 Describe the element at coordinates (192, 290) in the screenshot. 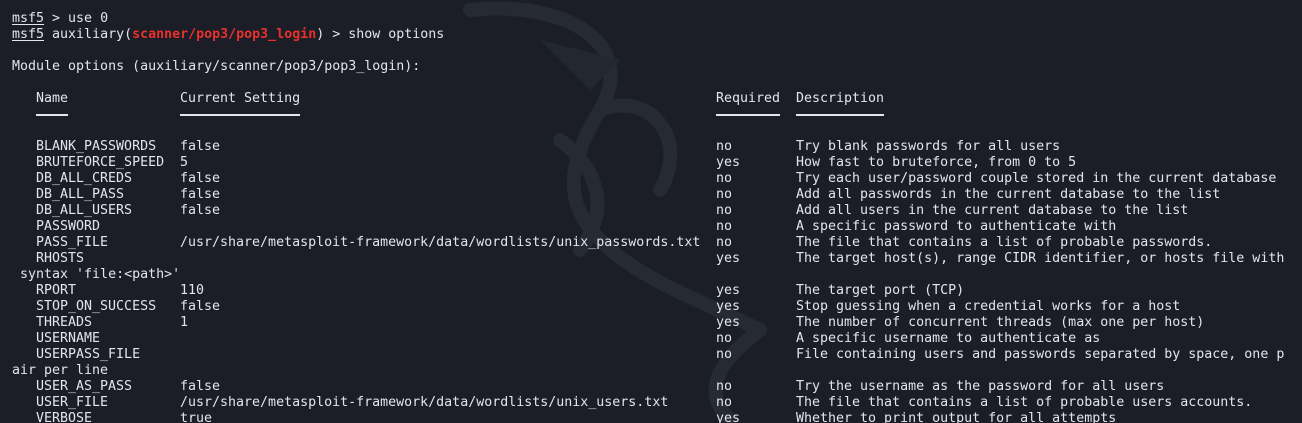

I see `option-setting: 110` at that location.